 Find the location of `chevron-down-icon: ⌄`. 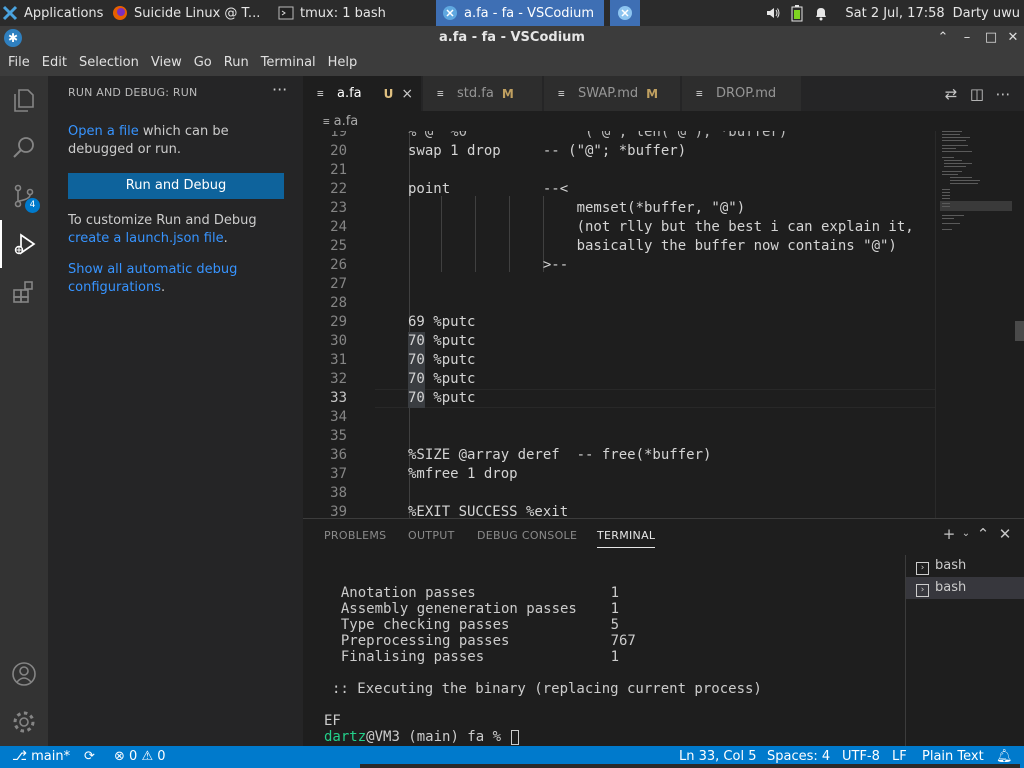

chevron-down-icon: ⌄ is located at coordinates (966, 534).